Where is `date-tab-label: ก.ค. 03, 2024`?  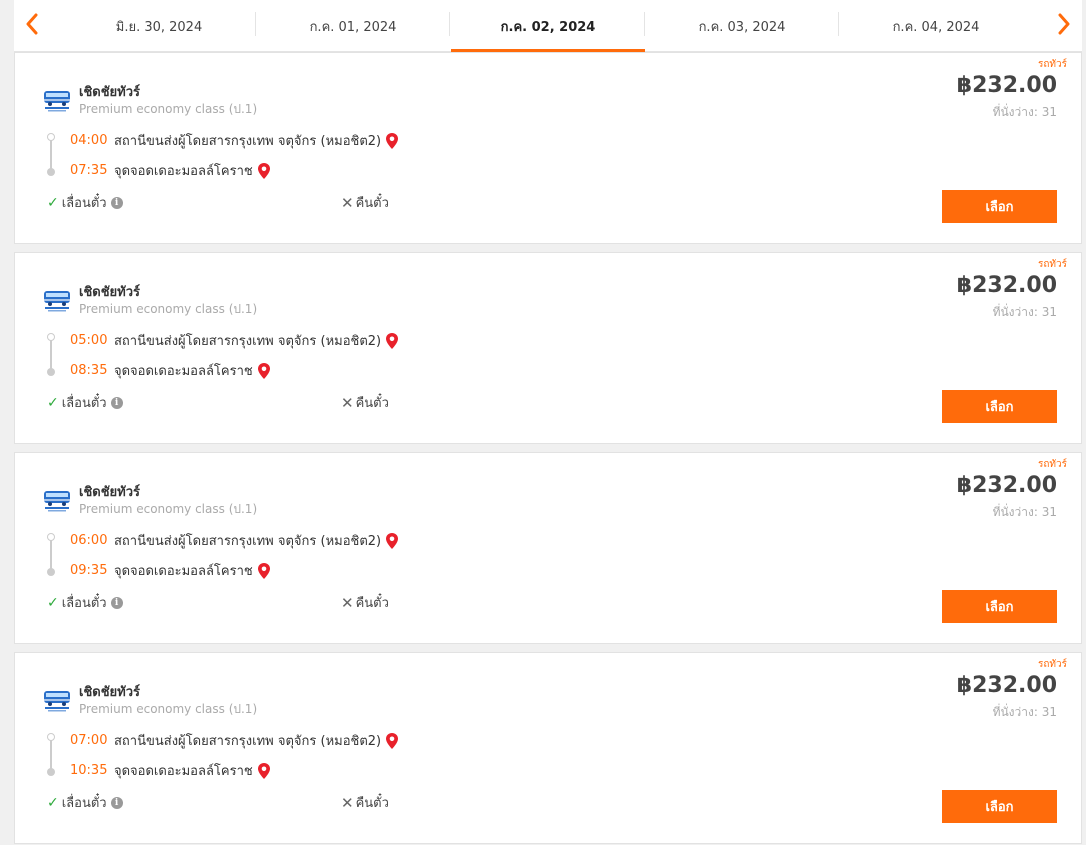
date-tab-label: ก.ค. 03, 2024 is located at coordinates (742, 27).